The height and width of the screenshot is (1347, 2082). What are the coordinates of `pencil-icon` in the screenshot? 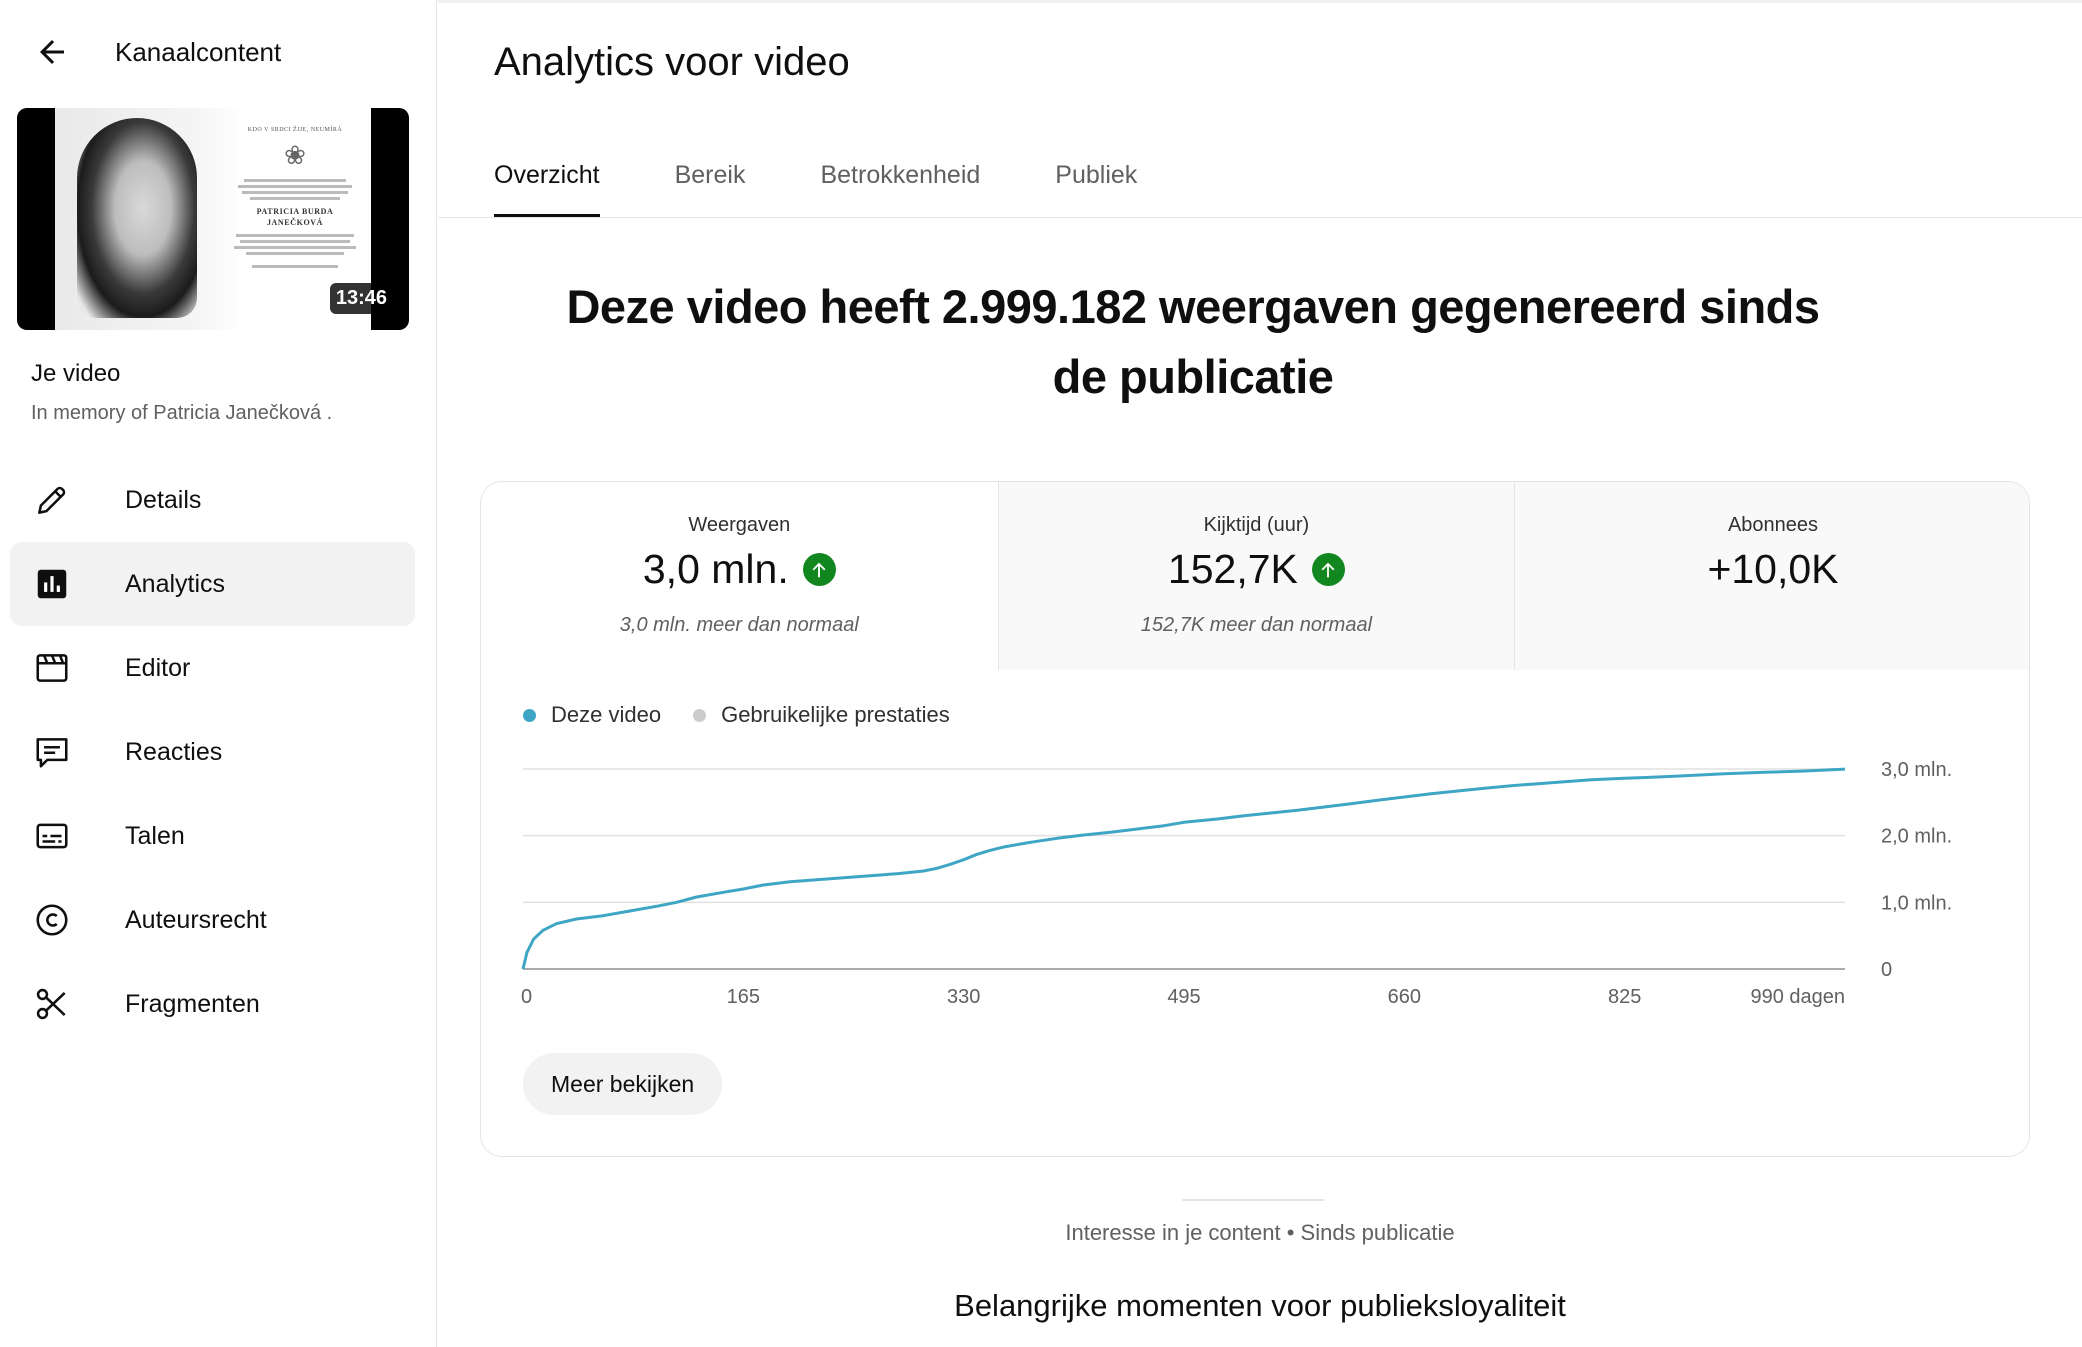 It's located at (52, 500).